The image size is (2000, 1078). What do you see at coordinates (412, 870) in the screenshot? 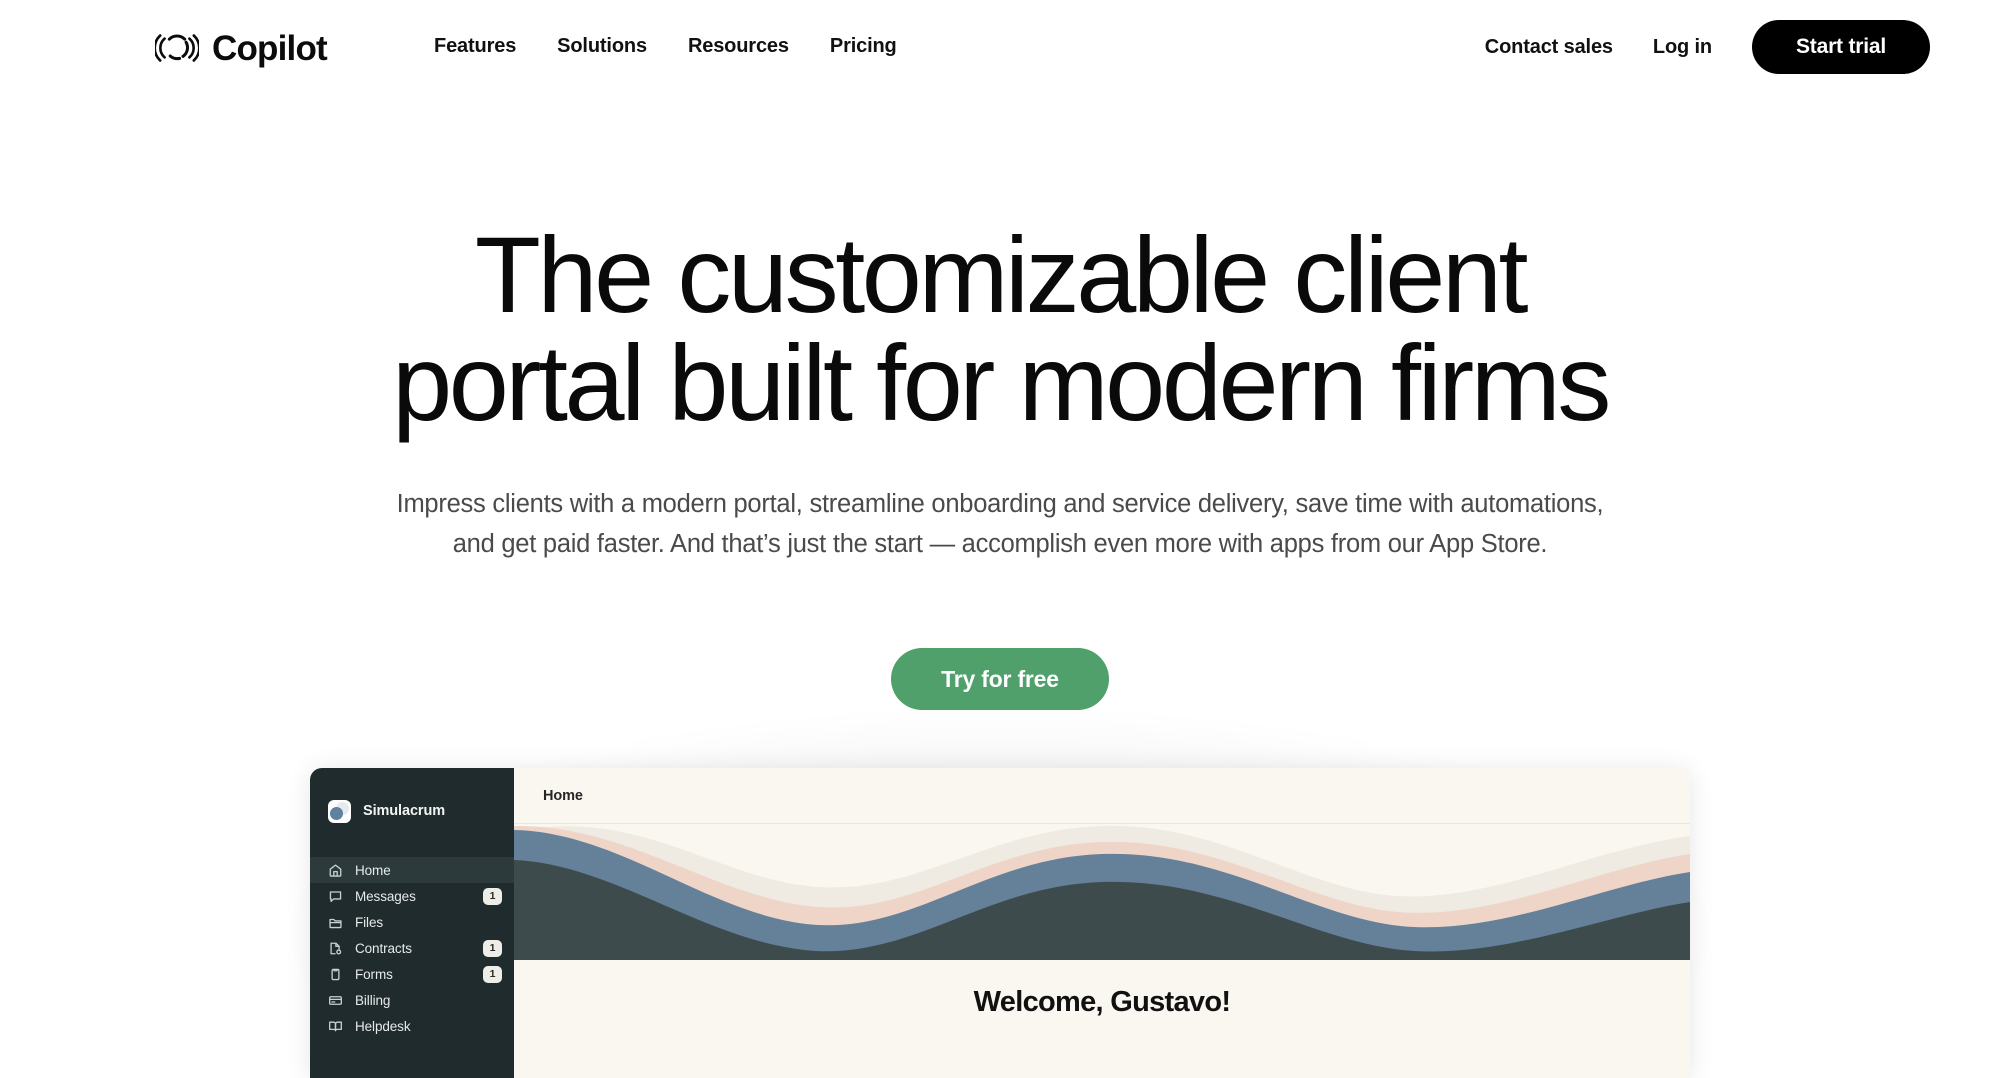
I see `sidebar-item-home: Home` at bounding box center [412, 870].